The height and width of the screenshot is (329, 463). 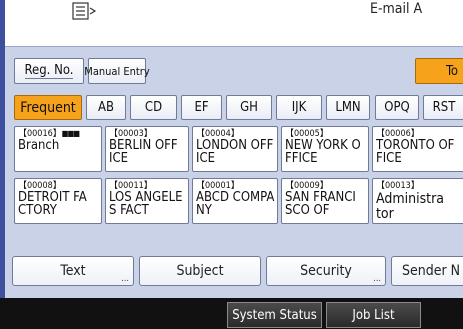 I want to click on tab-ab: AB, so click(x=106, y=107).